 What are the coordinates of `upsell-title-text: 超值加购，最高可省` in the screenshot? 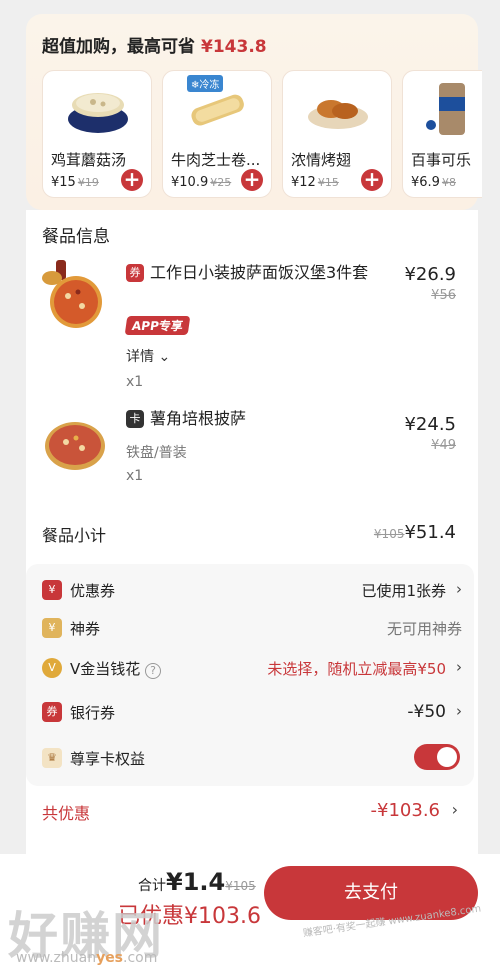 It's located at (118, 47).